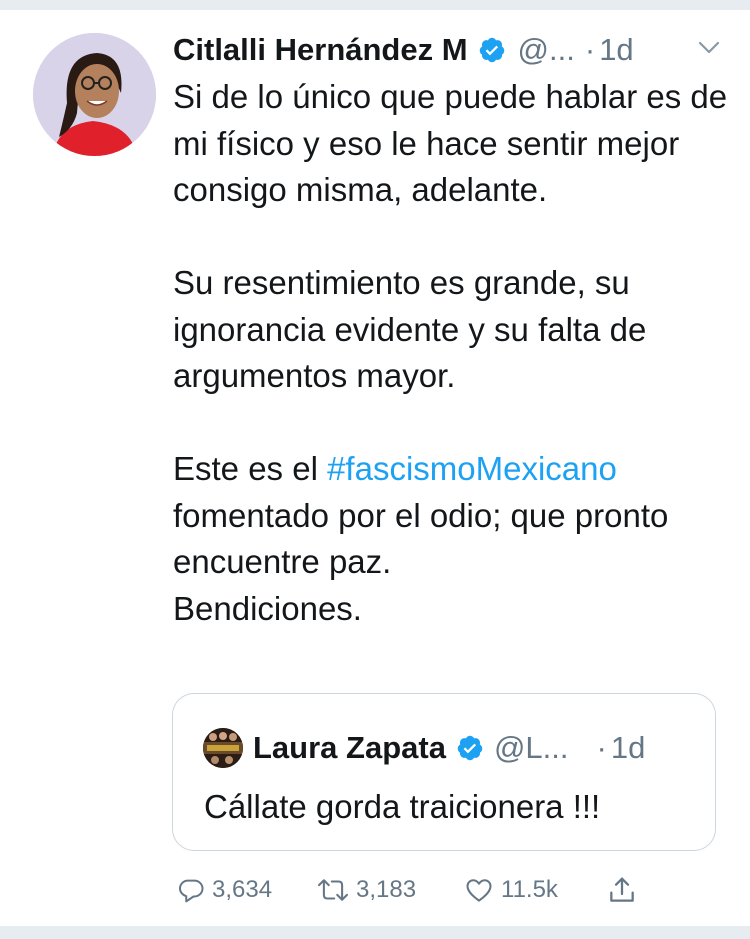 The height and width of the screenshot is (939, 750). I want to click on quoted-tweet-header: Laura Zapata @L... · 1d, so click(449, 748).